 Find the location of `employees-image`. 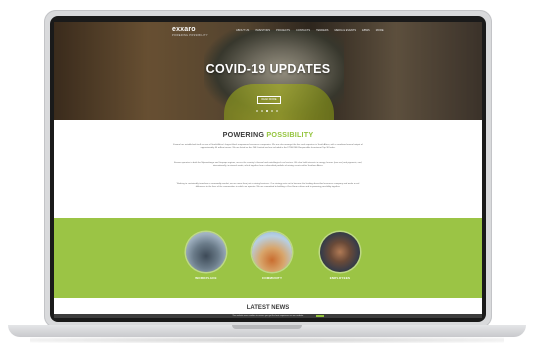

employees-image is located at coordinates (340, 252).